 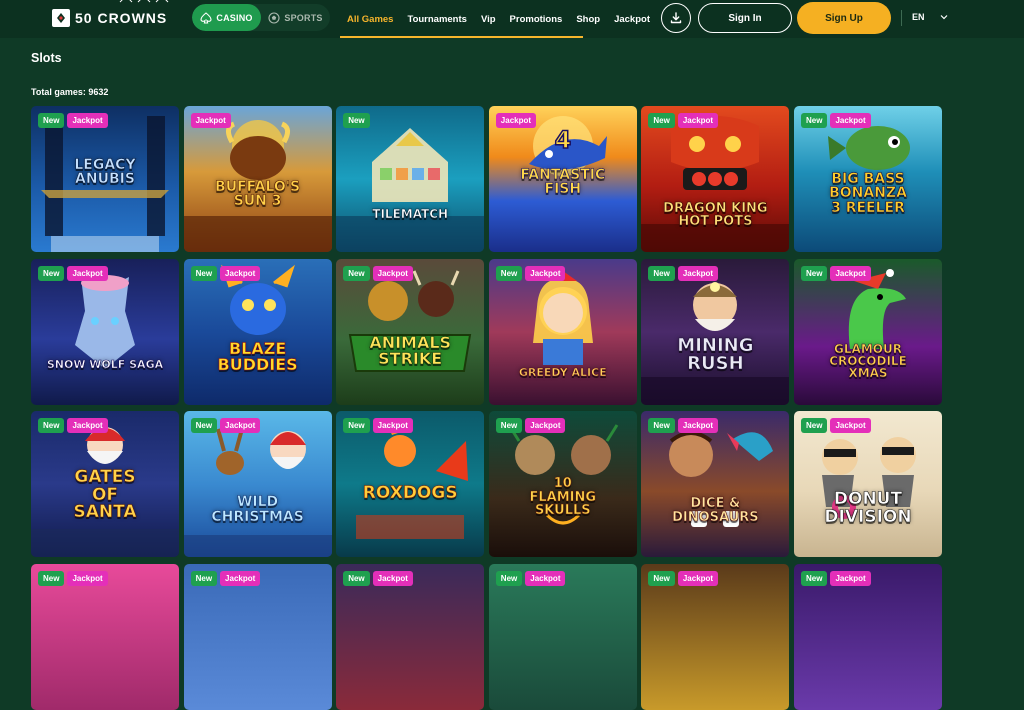 I want to click on game-title: DRAGON KING HOT POTS, so click(x=715, y=215).